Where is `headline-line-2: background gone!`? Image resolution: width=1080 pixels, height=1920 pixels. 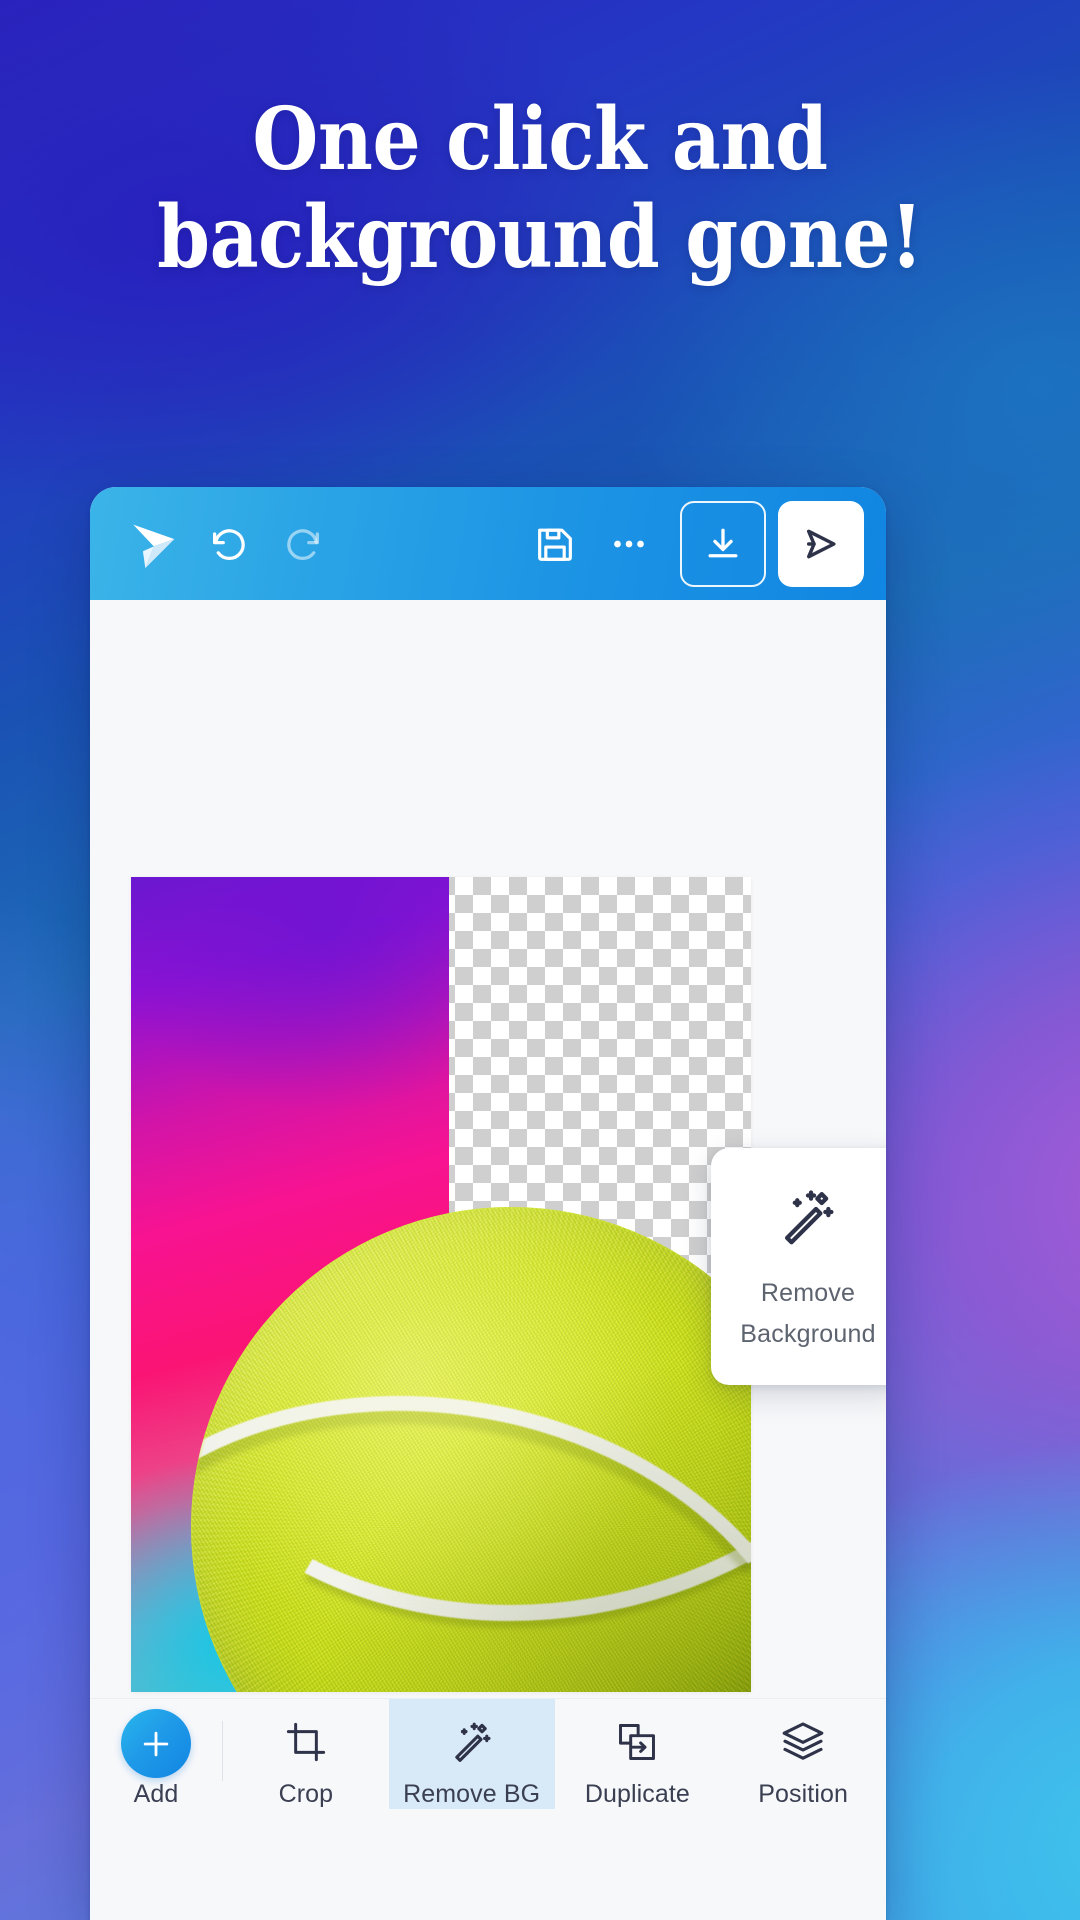 headline-line-2: background gone! is located at coordinates (540, 237).